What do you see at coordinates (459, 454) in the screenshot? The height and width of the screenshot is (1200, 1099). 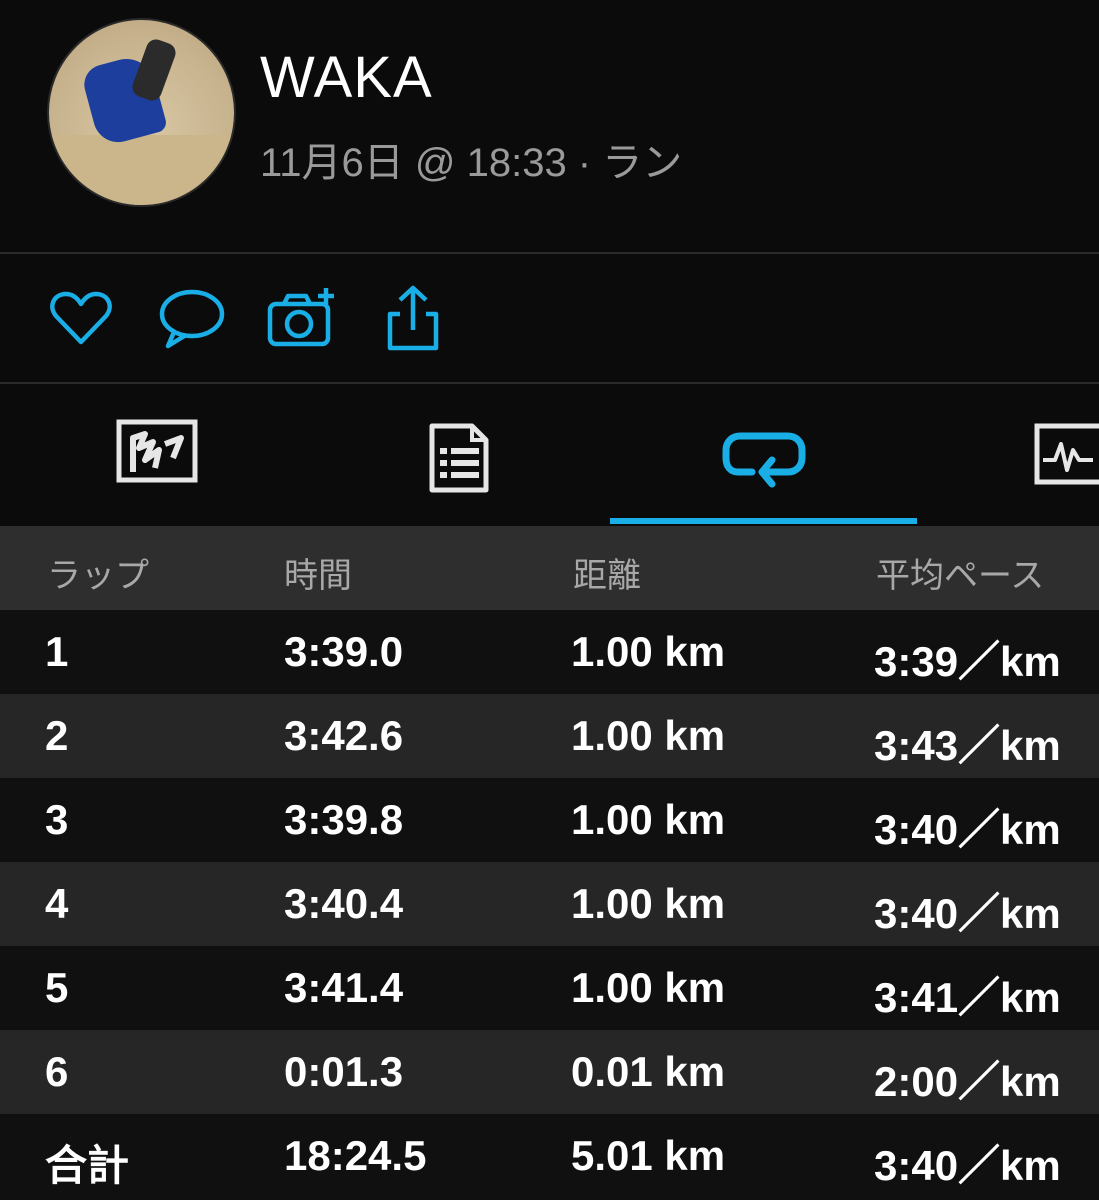 I see `tab-details` at bounding box center [459, 454].